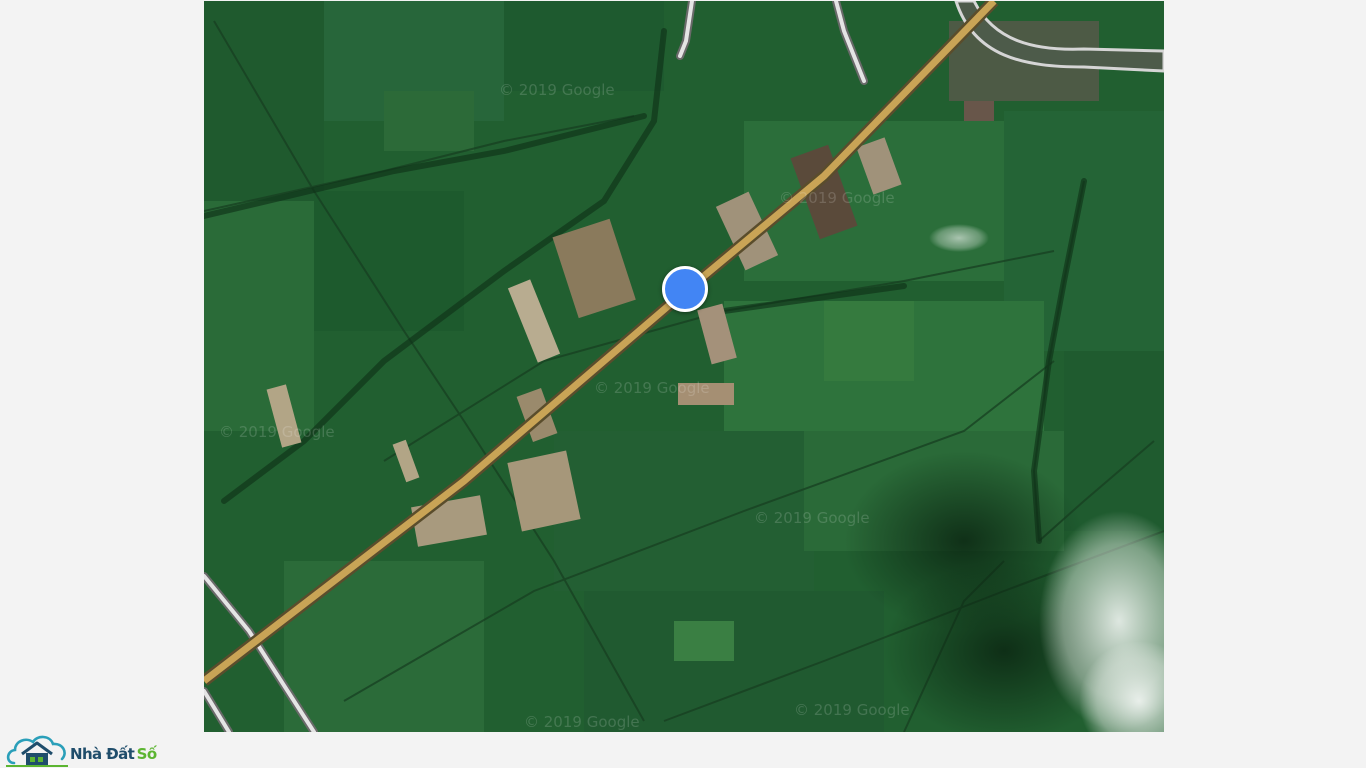  Describe the element at coordinates (685, 289) in the screenshot. I see `location-marker` at that location.